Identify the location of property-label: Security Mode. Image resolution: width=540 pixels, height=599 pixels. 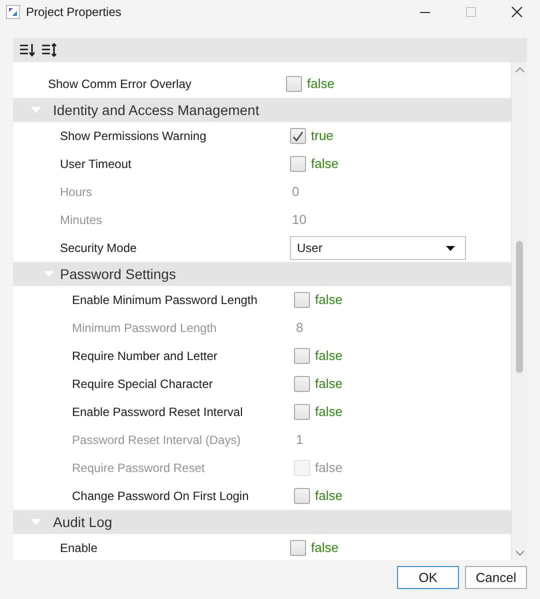
(98, 248).